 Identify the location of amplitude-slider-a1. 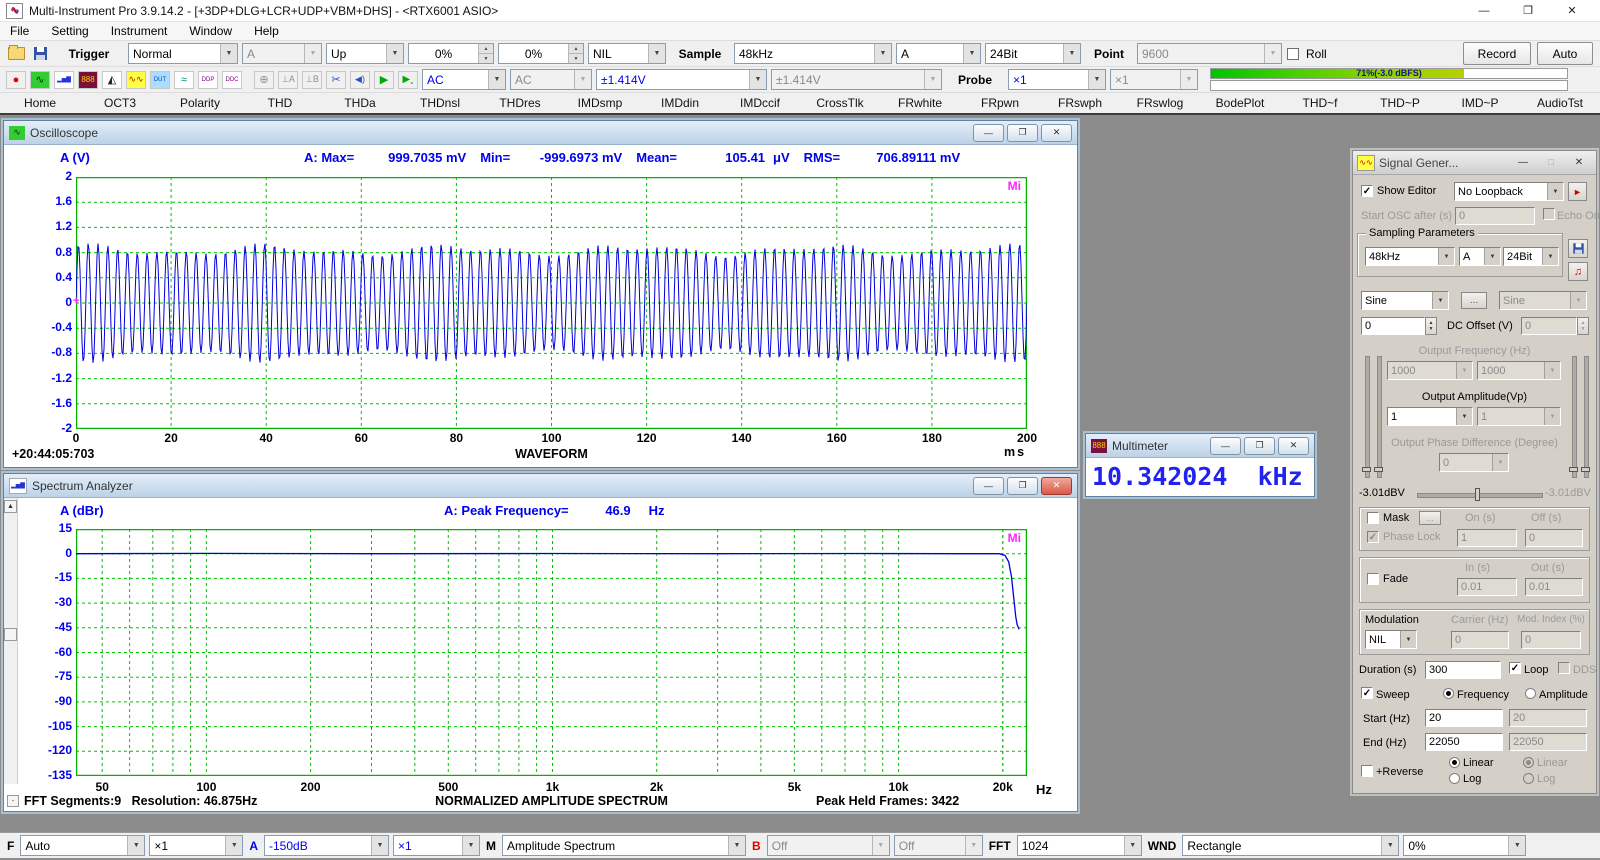
(1367, 417).